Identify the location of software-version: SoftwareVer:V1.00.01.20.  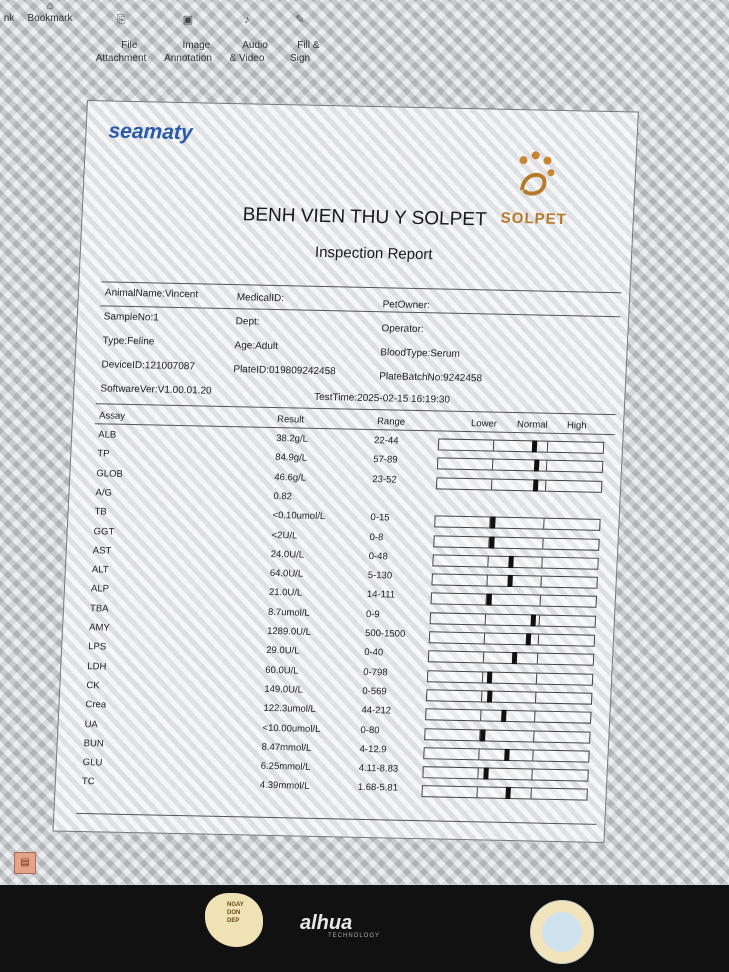
(156, 390).